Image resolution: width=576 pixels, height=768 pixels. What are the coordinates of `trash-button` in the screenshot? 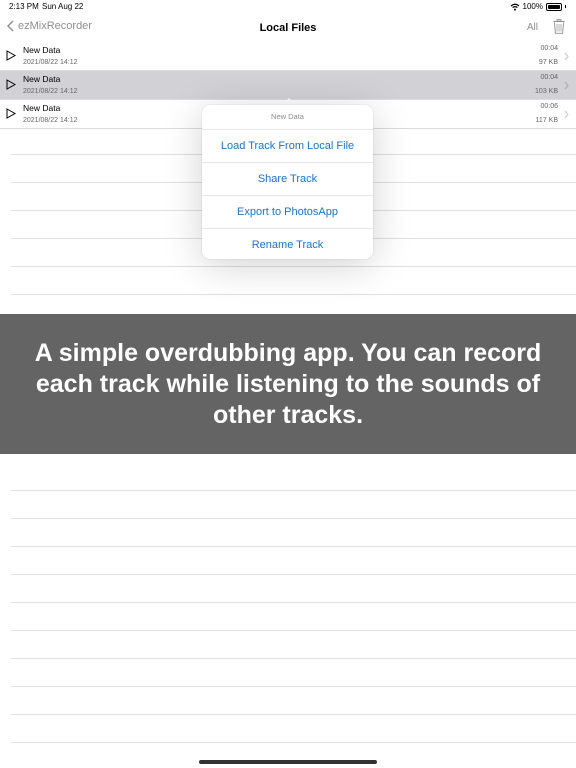 It's located at (559, 29).